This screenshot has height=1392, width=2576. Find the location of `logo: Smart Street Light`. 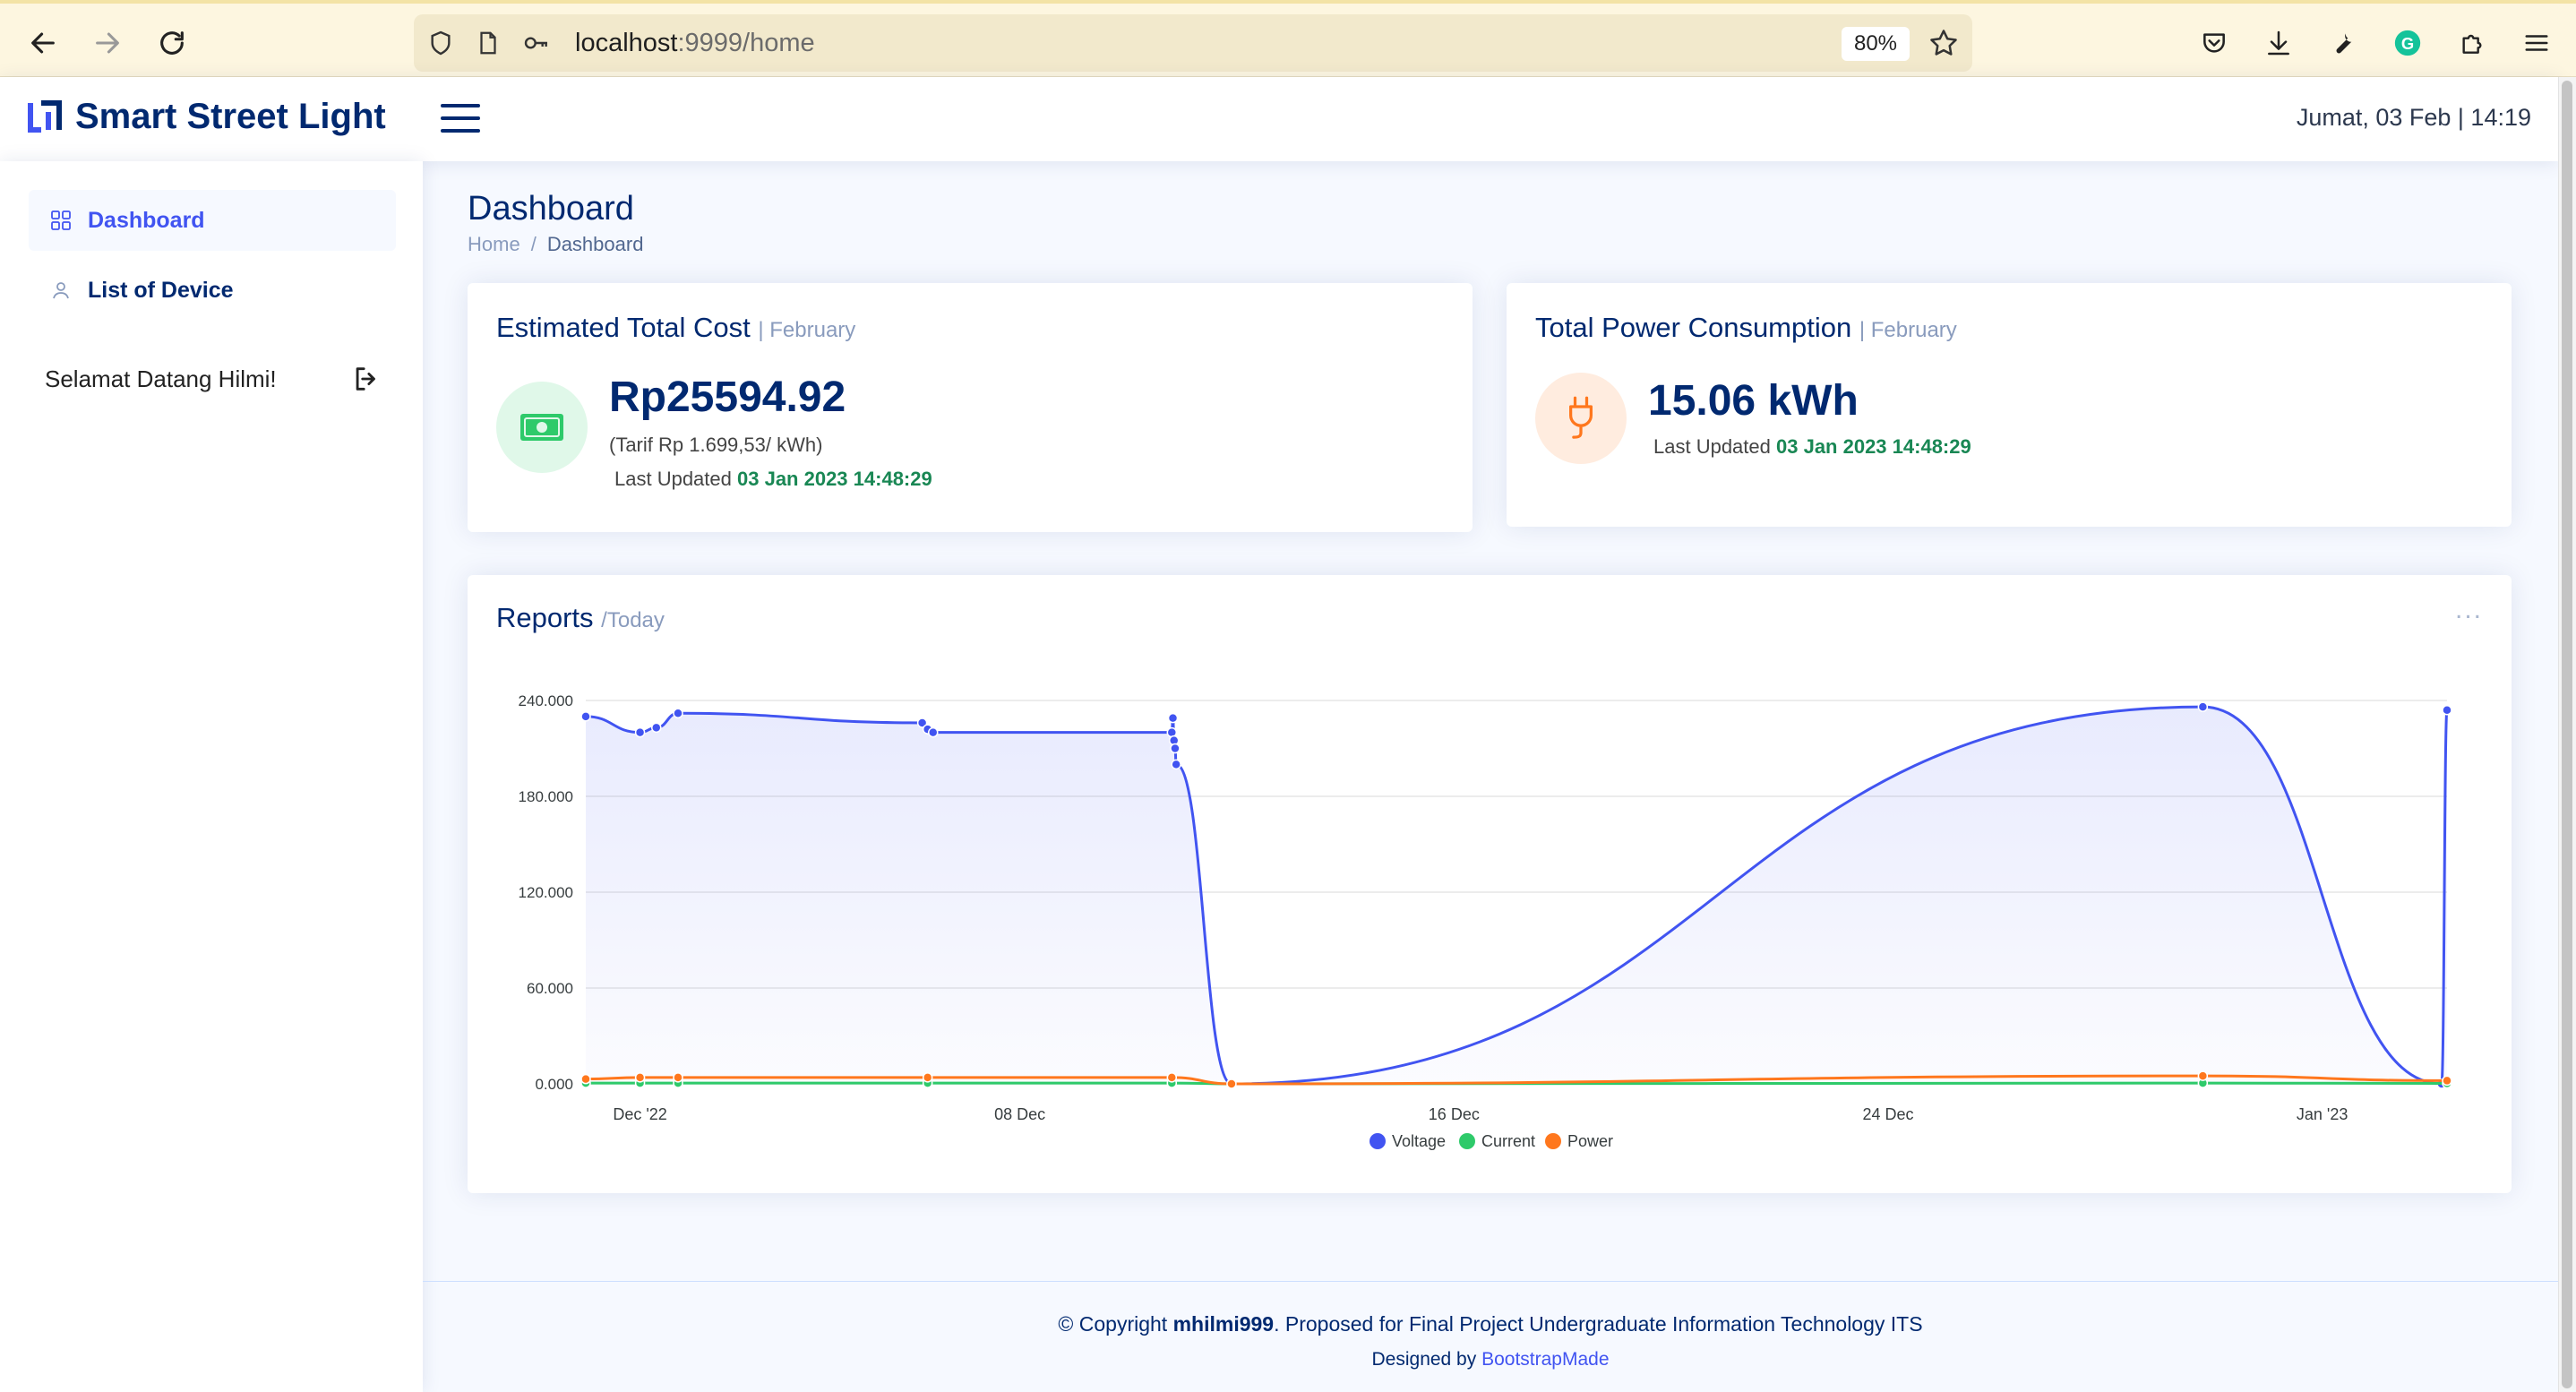

logo: Smart Street Light is located at coordinates (206, 117).